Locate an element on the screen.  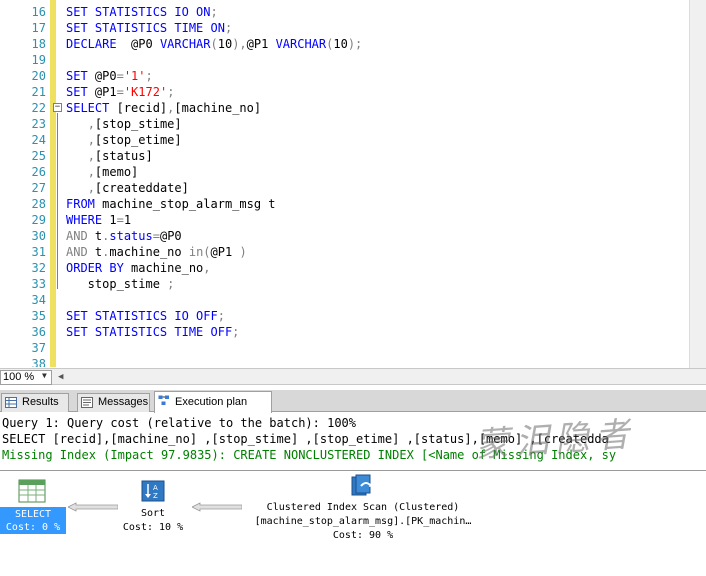
tab-execution-plan: Execution plan is located at coordinates (213, 402).